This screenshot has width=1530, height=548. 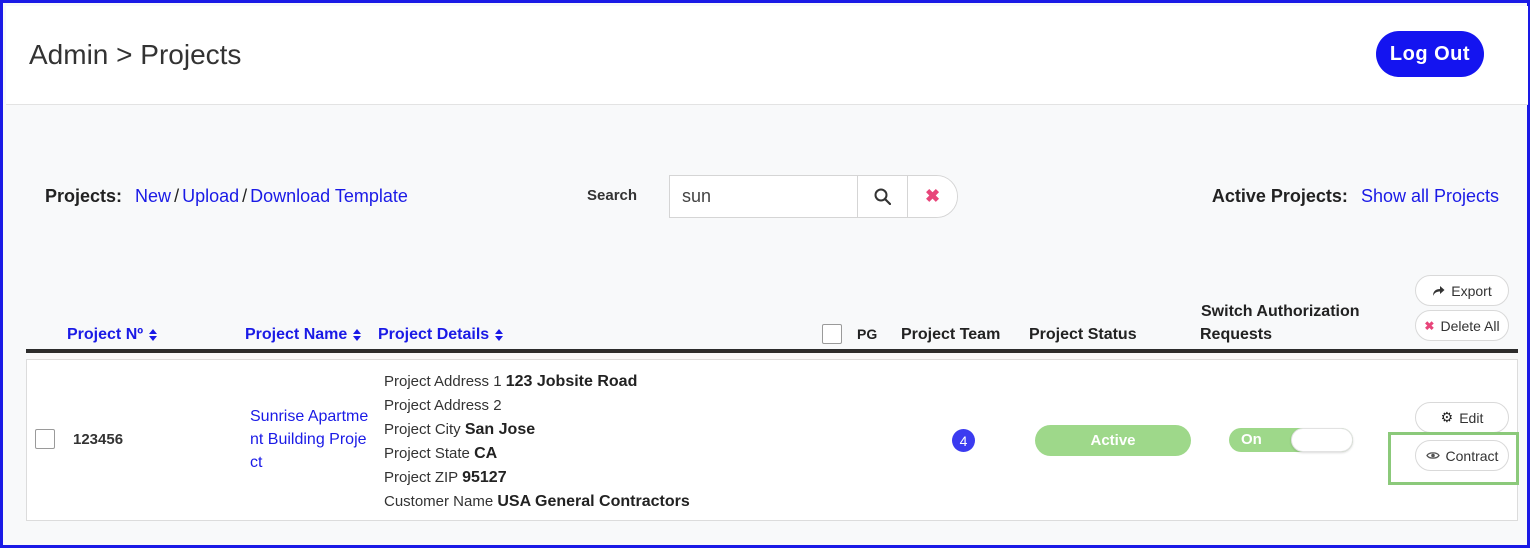 What do you see at coordinates (434, 334) in the screenshot?
I see `col-project-details-label: Project Details` at bounding box center [434, 334].